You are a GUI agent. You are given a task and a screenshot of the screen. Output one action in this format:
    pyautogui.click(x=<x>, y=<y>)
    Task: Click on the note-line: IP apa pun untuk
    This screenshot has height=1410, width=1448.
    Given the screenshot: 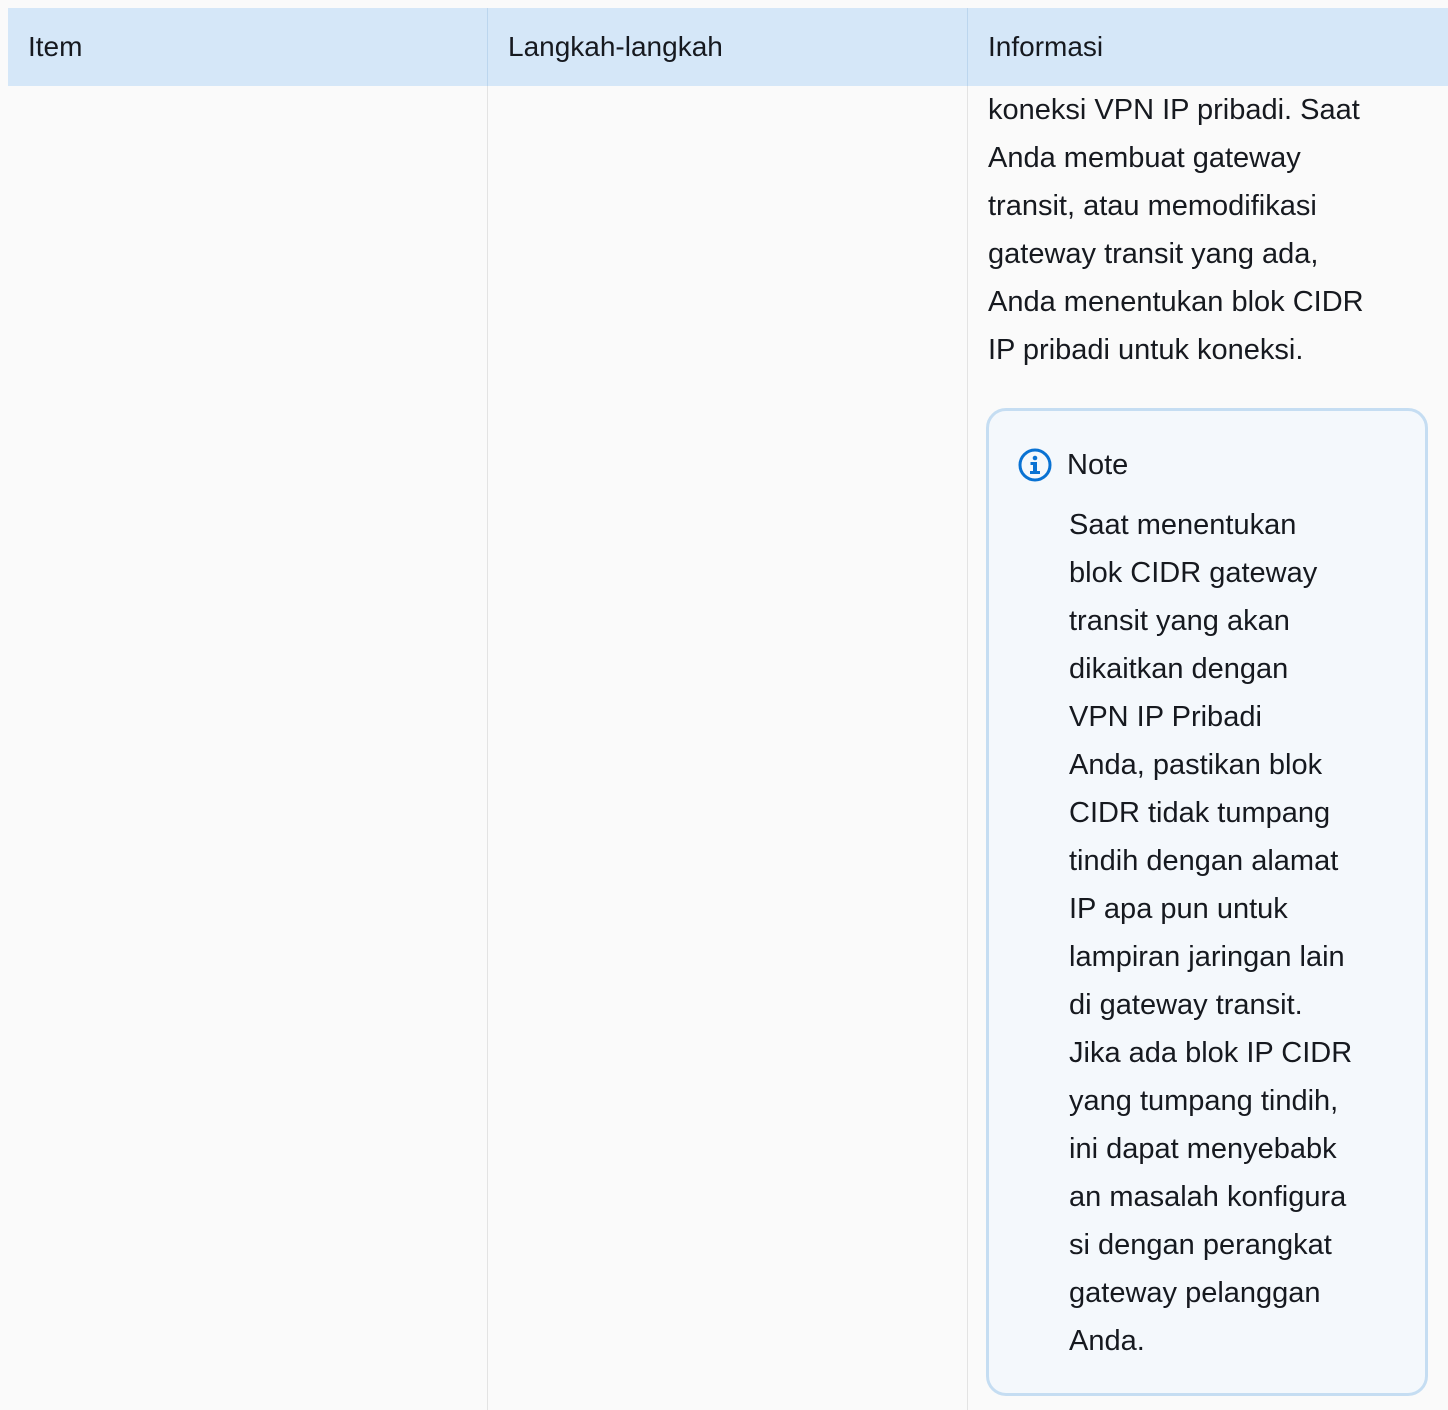 What is the action you would take?
    pyautogui.click(x=1178, y=909)
    